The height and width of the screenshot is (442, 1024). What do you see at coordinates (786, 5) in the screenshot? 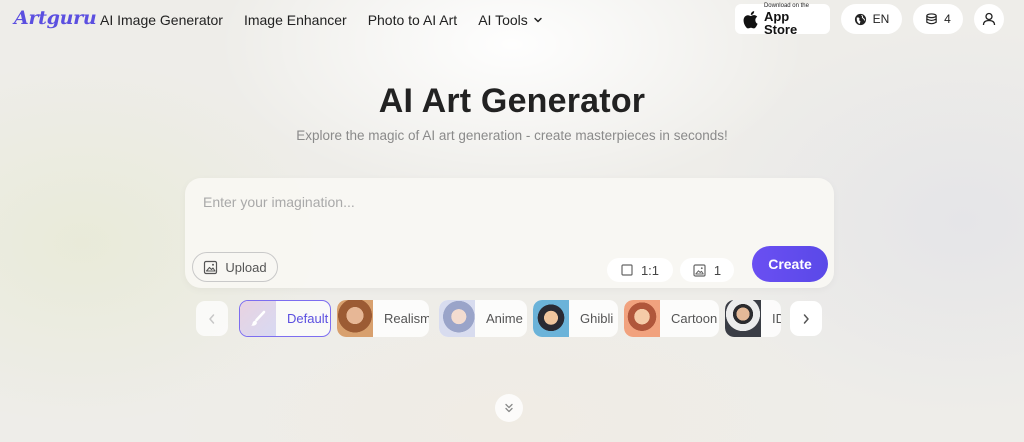
I see `app-store-small-text: Download on the` at bounding box center [786, 5].